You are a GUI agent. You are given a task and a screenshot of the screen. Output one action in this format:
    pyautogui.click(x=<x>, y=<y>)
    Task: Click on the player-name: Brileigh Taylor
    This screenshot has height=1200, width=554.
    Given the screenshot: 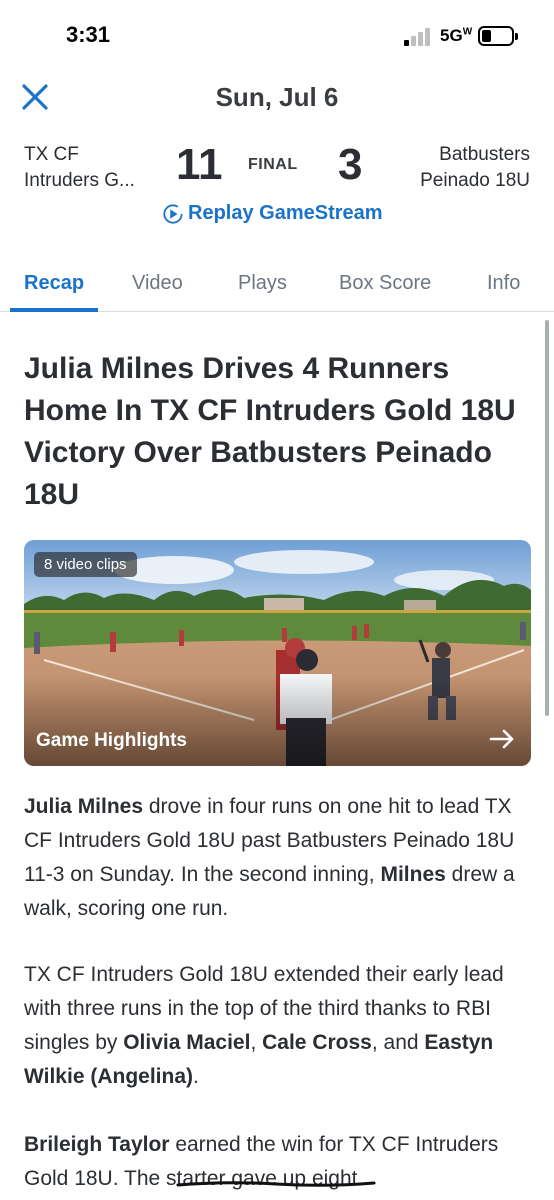 What is the action you would take?
    pyautogui.click(x=97, y=1144)
    